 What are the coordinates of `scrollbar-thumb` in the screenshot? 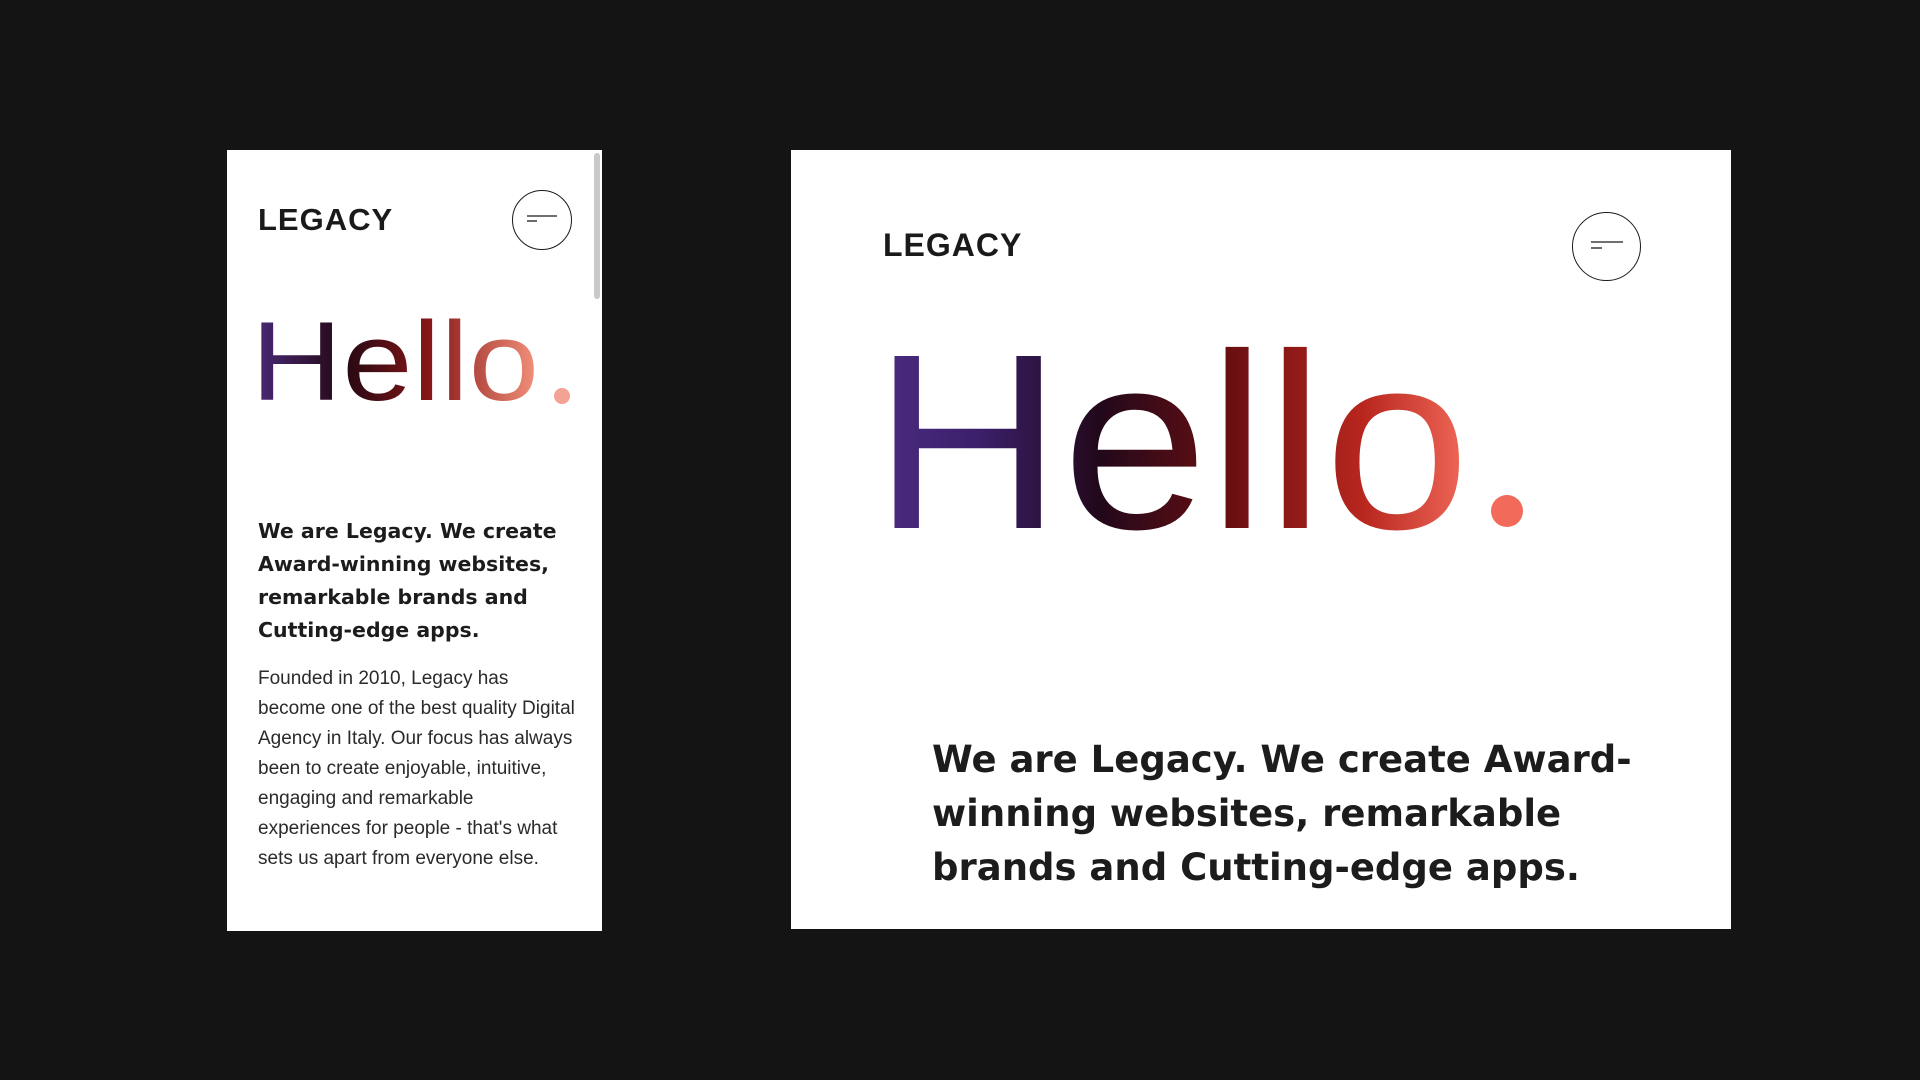 It's located at (597, 226).